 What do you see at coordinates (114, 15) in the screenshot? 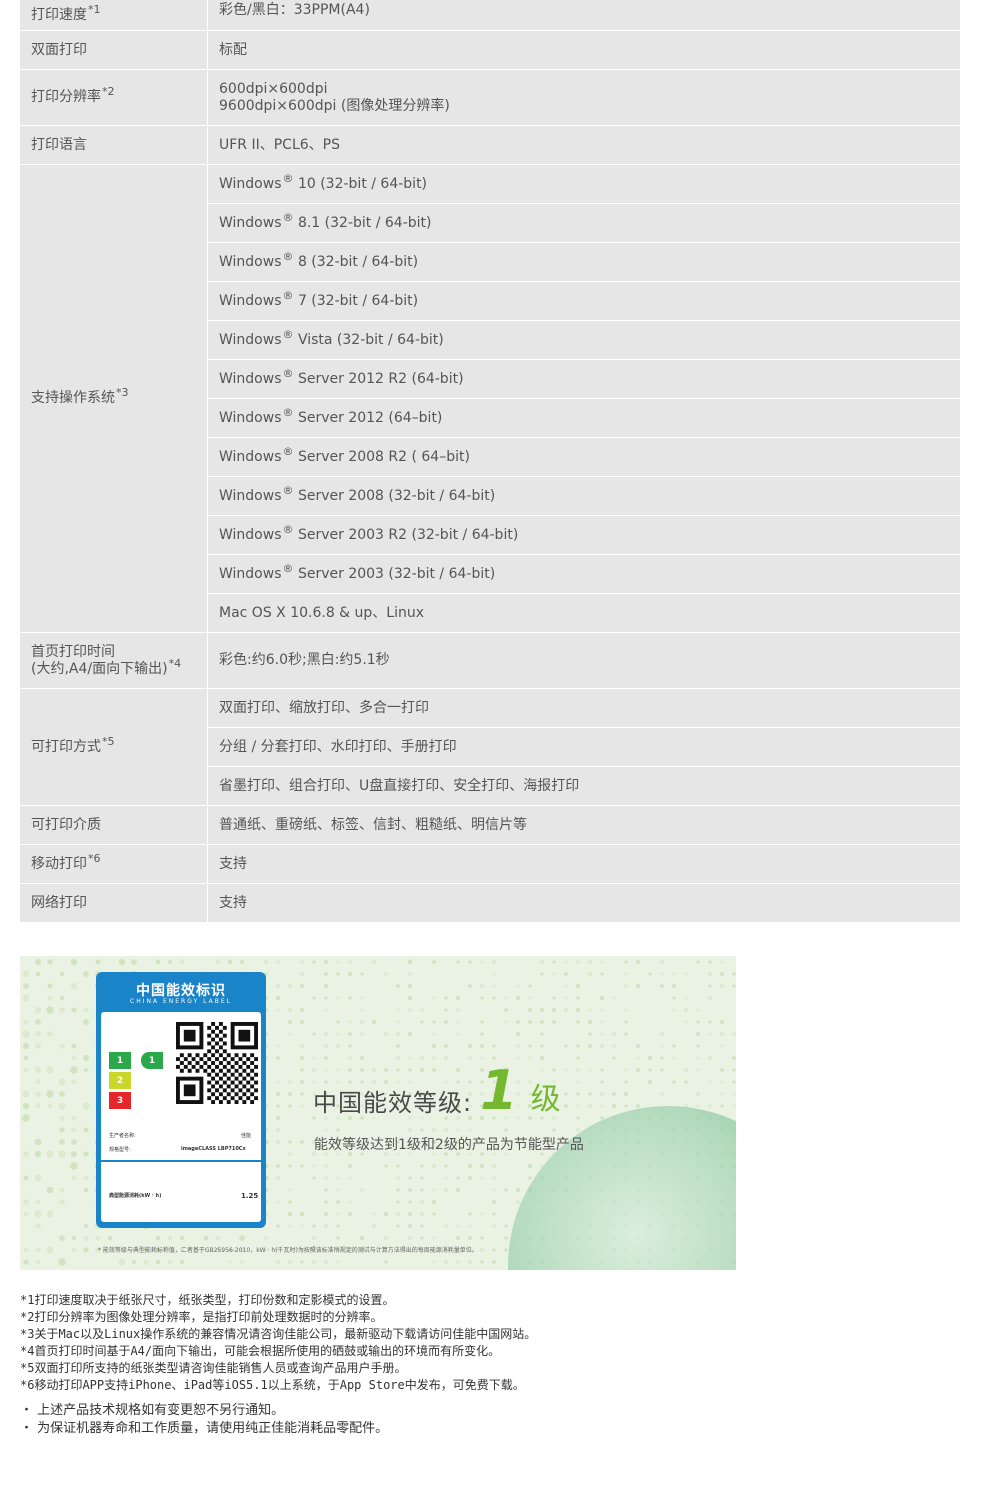
I see `spec-label: 打印速度 *1` at bounding box center [114, 15].